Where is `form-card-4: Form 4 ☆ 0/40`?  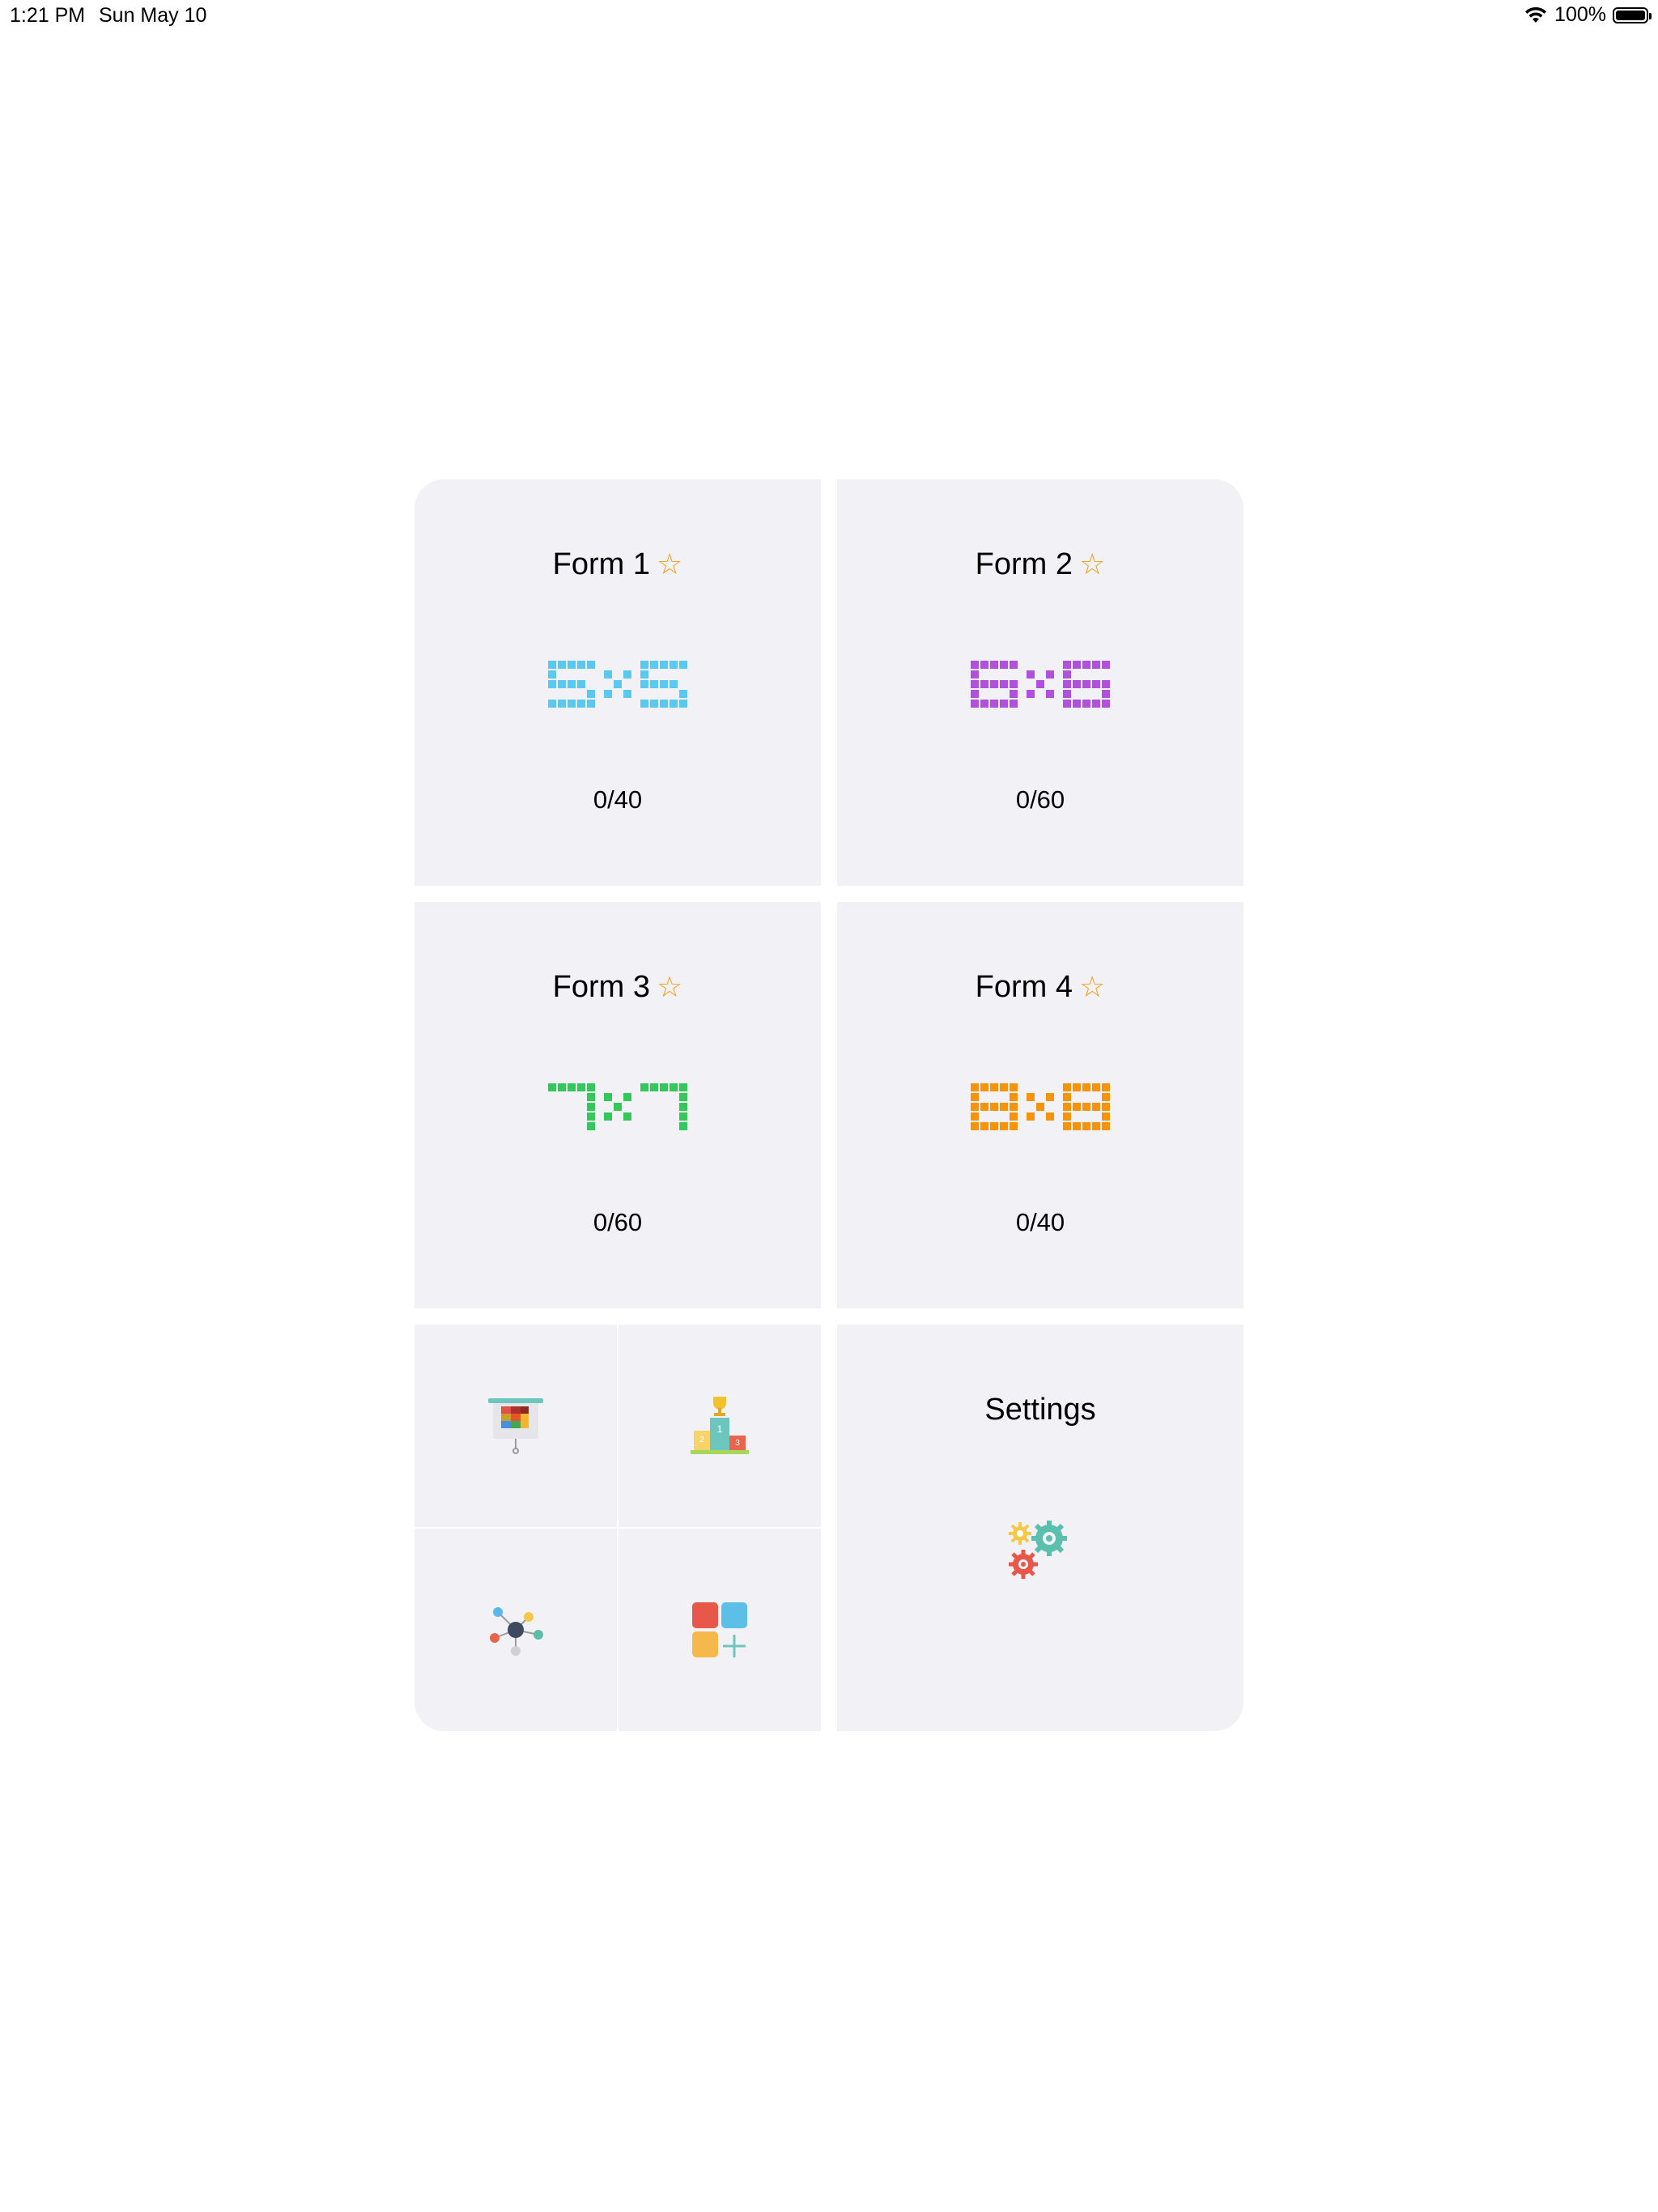
form-card-4: Form 4 ☆ 0/40 is located at coordinates (1040, 1105).